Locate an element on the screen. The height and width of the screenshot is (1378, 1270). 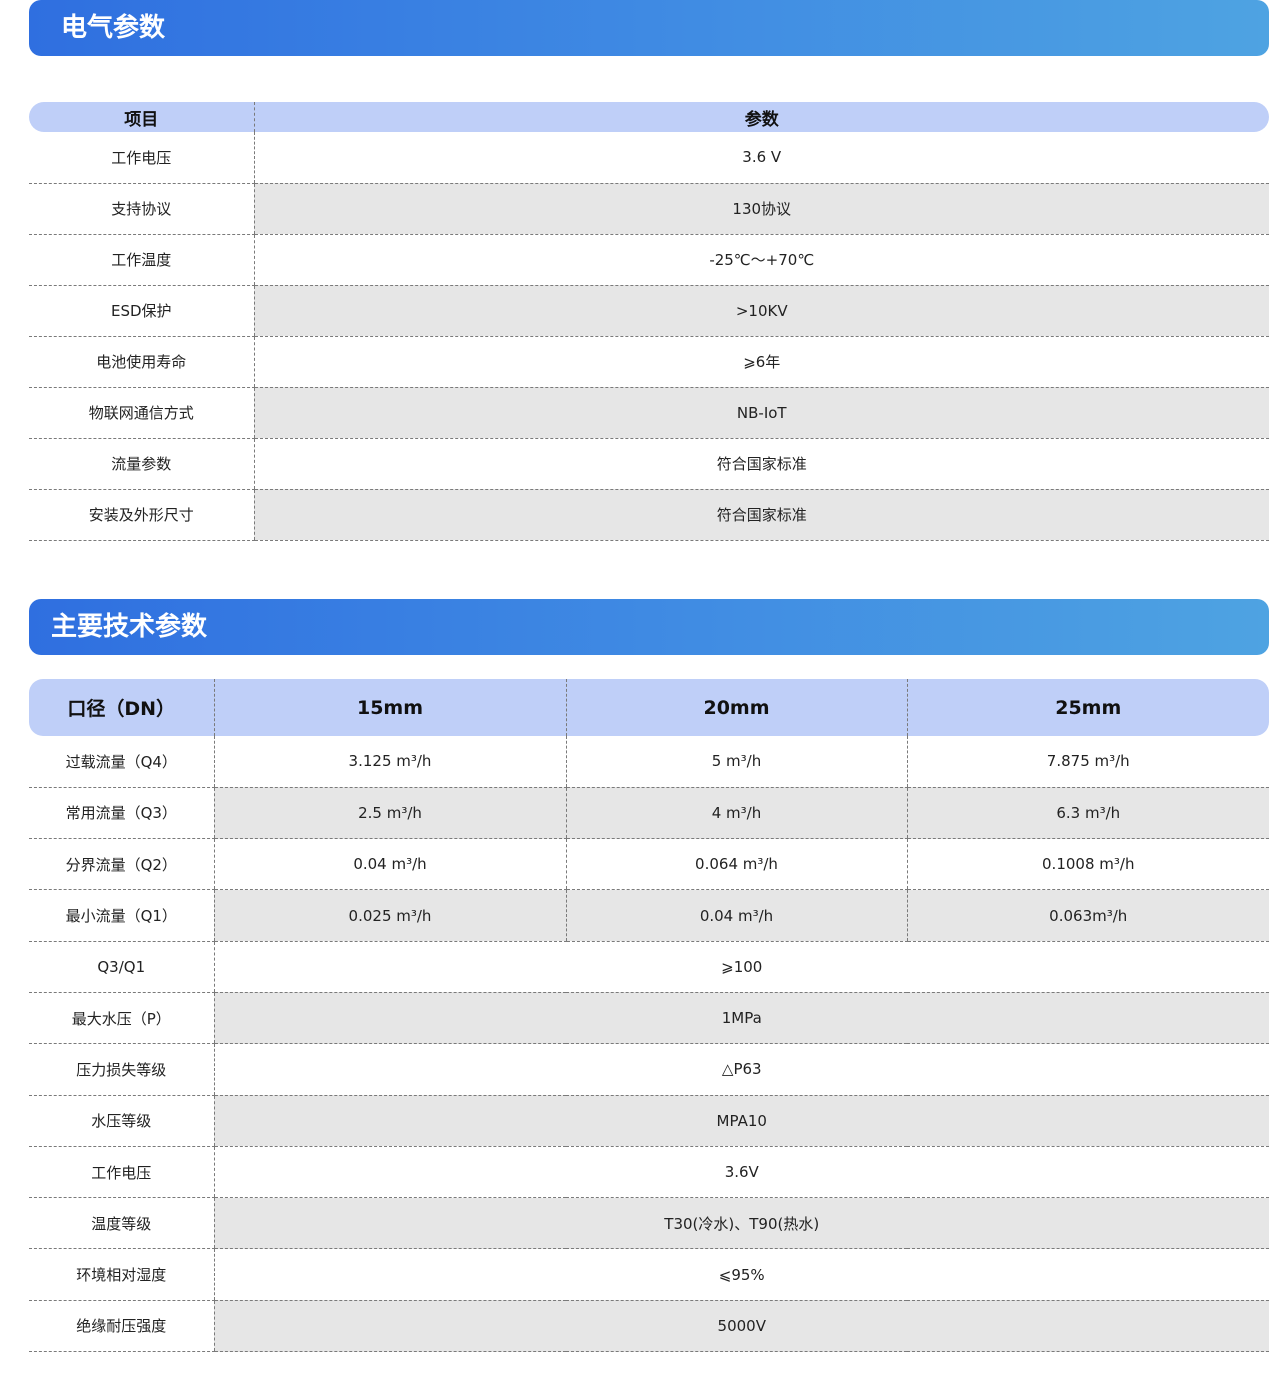
table-row: ESD保护 >10KV is located at coordinates (649, 311).